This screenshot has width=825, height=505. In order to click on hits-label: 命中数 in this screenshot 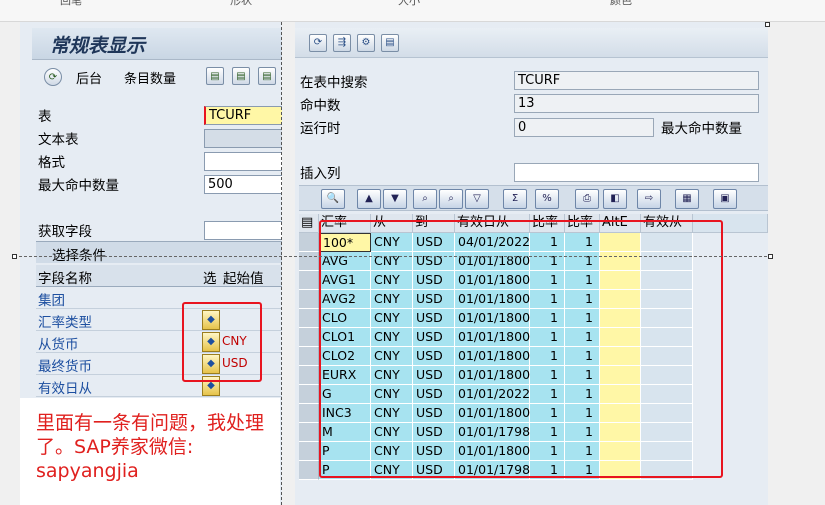, I will do `click(320, 106)`.